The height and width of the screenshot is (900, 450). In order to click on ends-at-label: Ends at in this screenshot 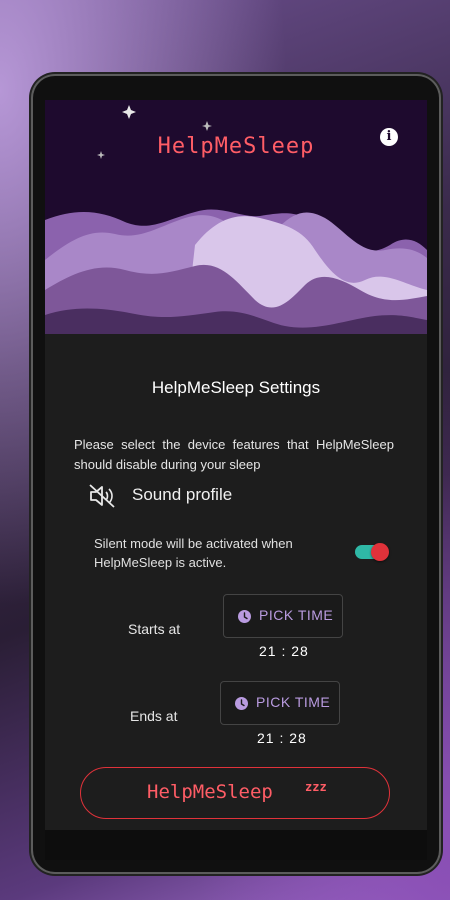, I will do `click(154, 716)`.